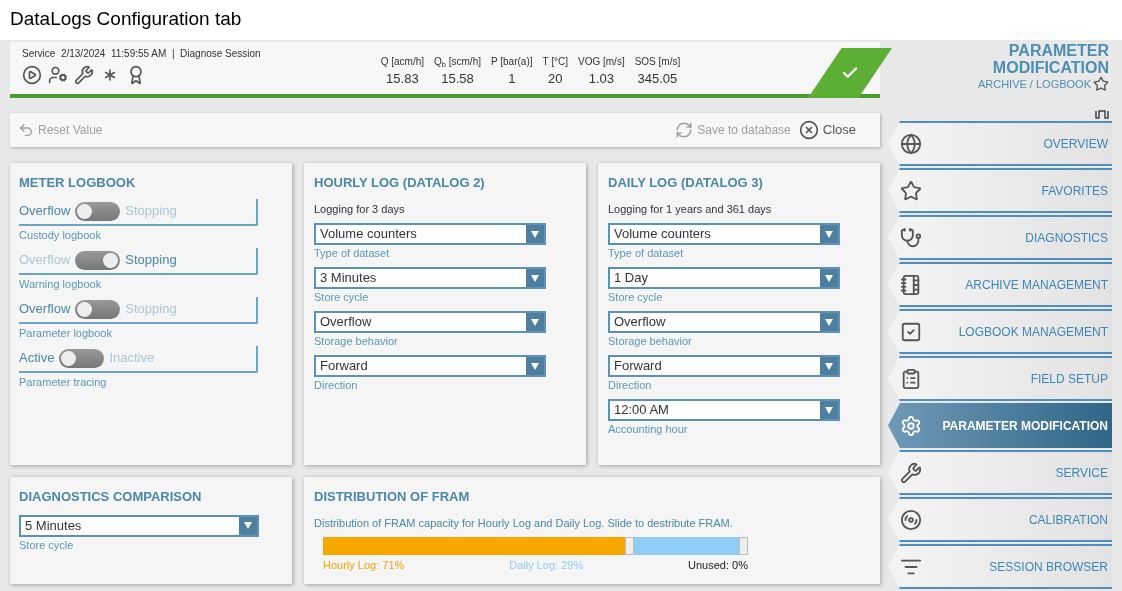 The image size is (1122, 591). What do you see at coordinates (392, 497) in the screenshot?
I see `panel-title: DISTRIBUTION OF FRAM` at bounding box center [392, 497].